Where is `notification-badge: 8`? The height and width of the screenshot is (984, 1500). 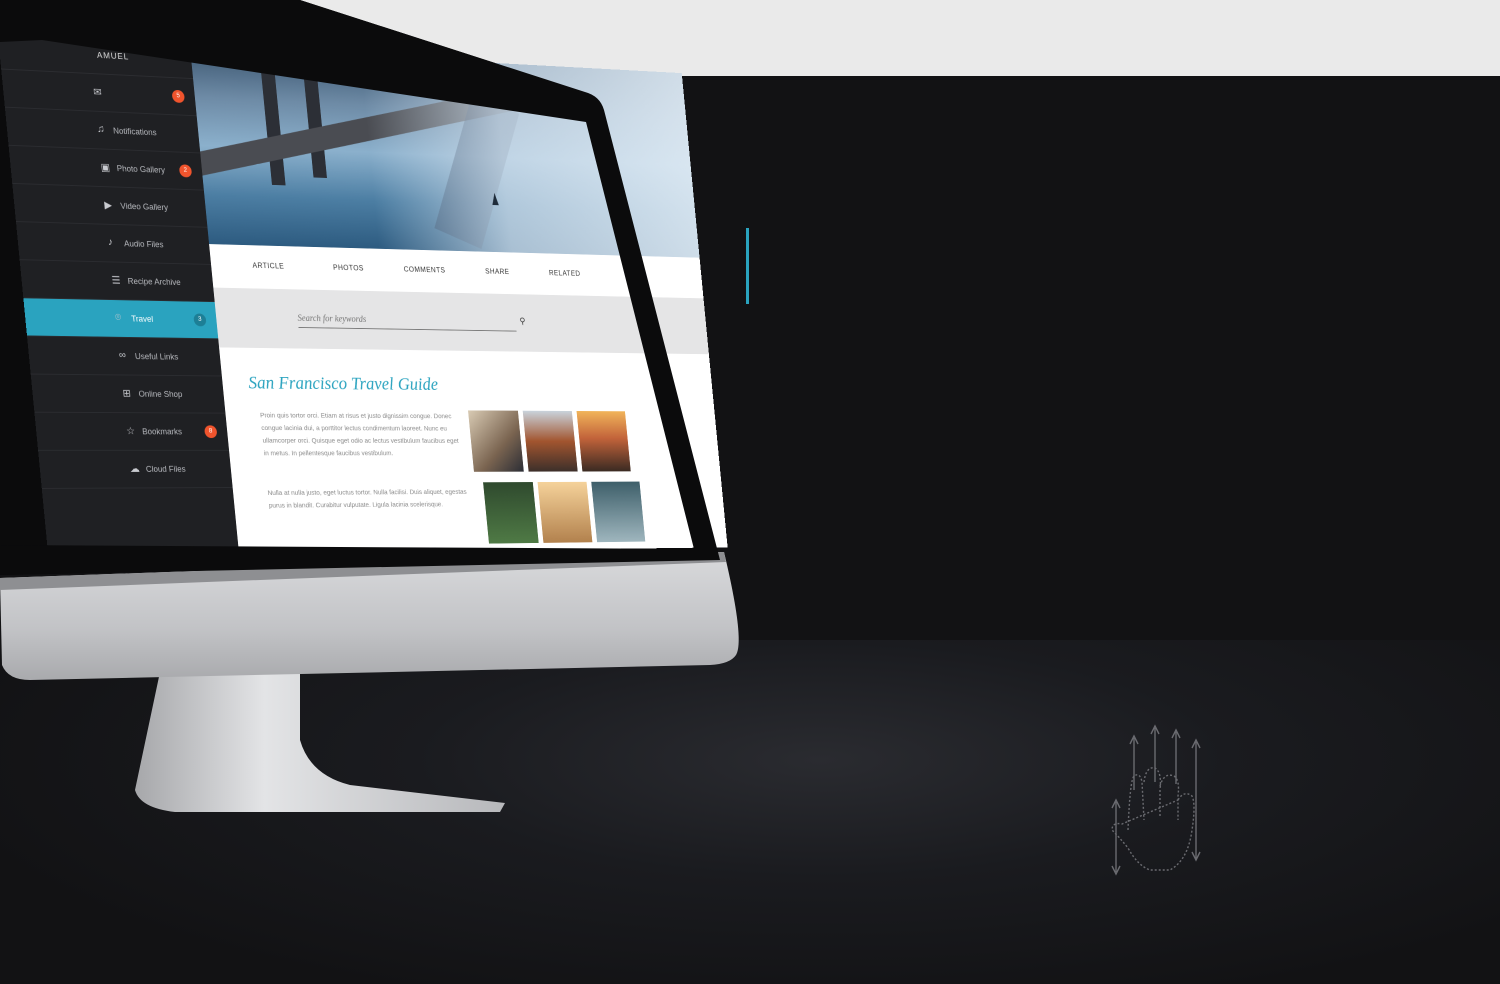 notification-badge: 8 is located at coordinates (211, 432).